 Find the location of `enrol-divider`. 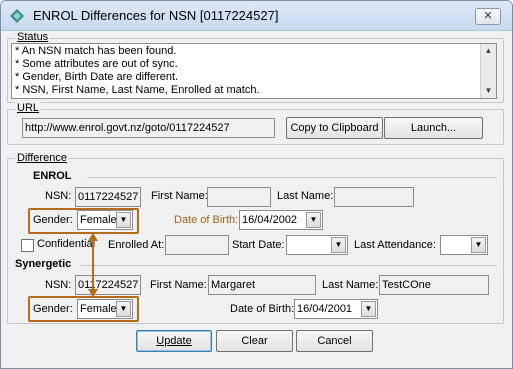

enrol-divider is located at coordinates (292, 177).